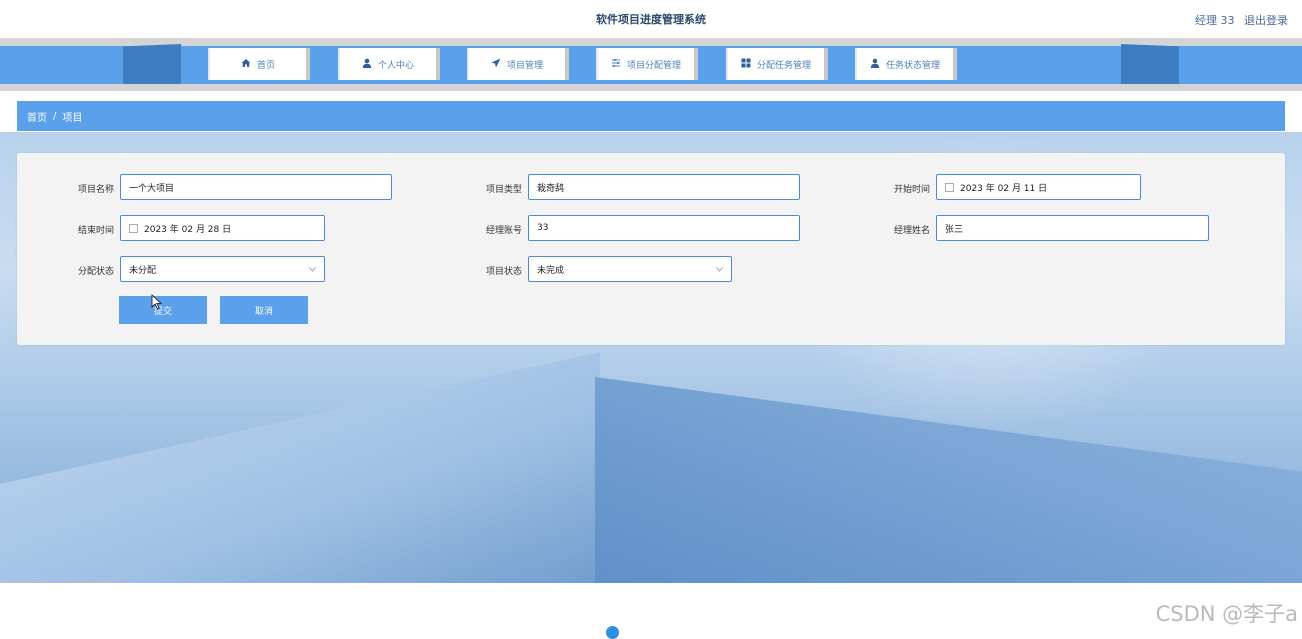  I want to click on grid-icon, so click(746, 64).